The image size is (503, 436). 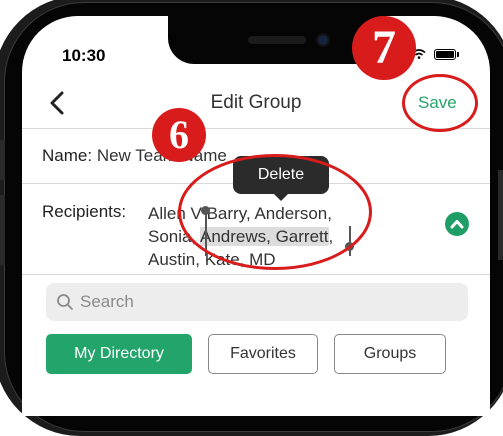 What do you see at coordinates (277, 40) in the screenshot?
I see `speaker` at bounding box center [277, 40].